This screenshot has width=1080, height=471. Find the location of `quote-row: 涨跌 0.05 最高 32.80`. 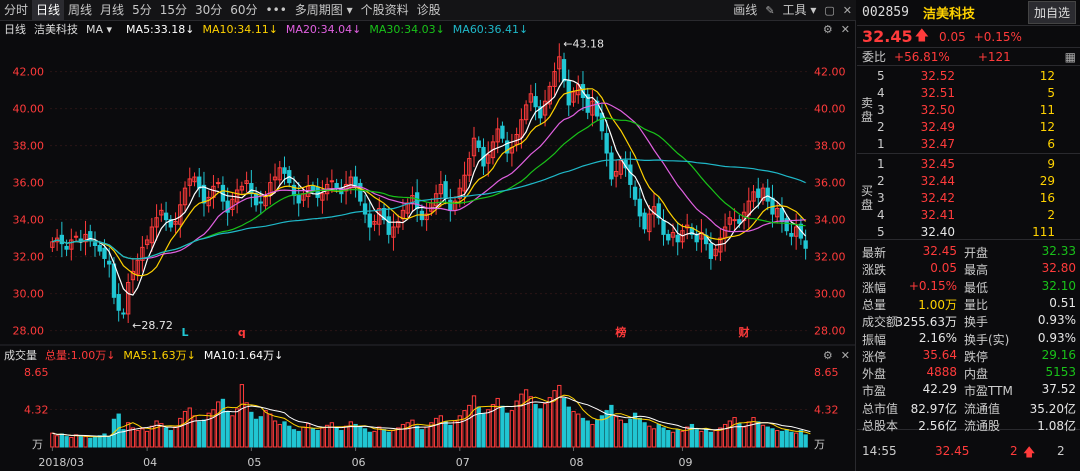

quote-row: 涨跌 0.05 最高 32.80 is located at coordinates (969, 269).